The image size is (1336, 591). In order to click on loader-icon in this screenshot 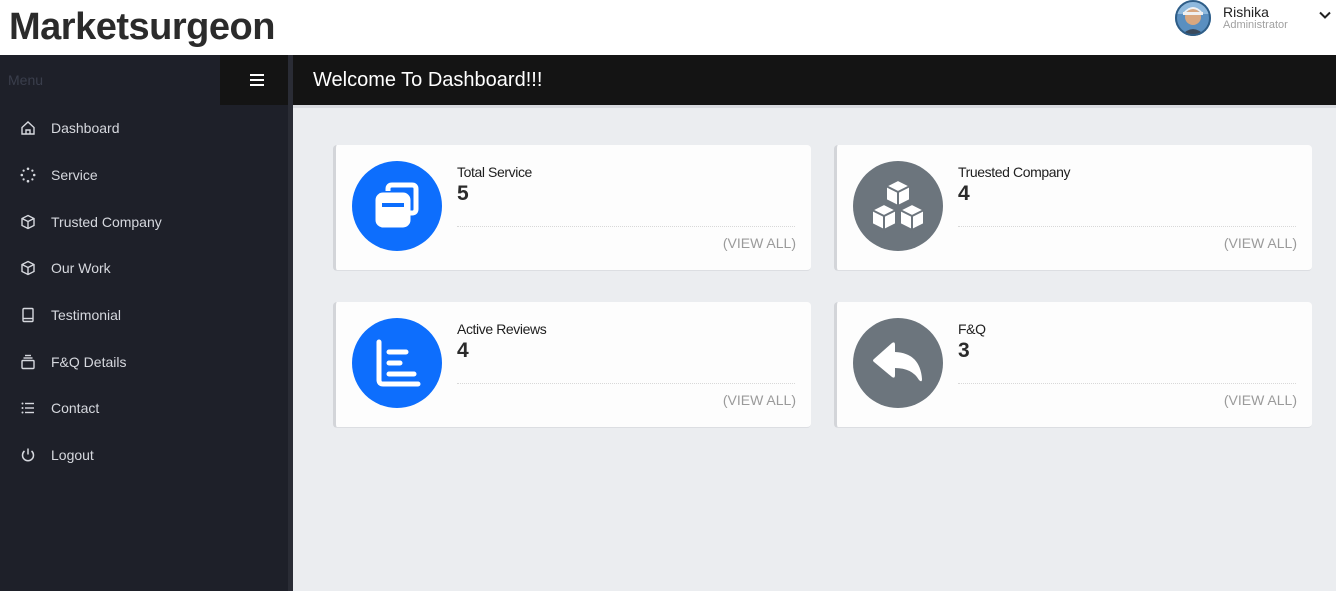, I will do `click(28, 175)`.